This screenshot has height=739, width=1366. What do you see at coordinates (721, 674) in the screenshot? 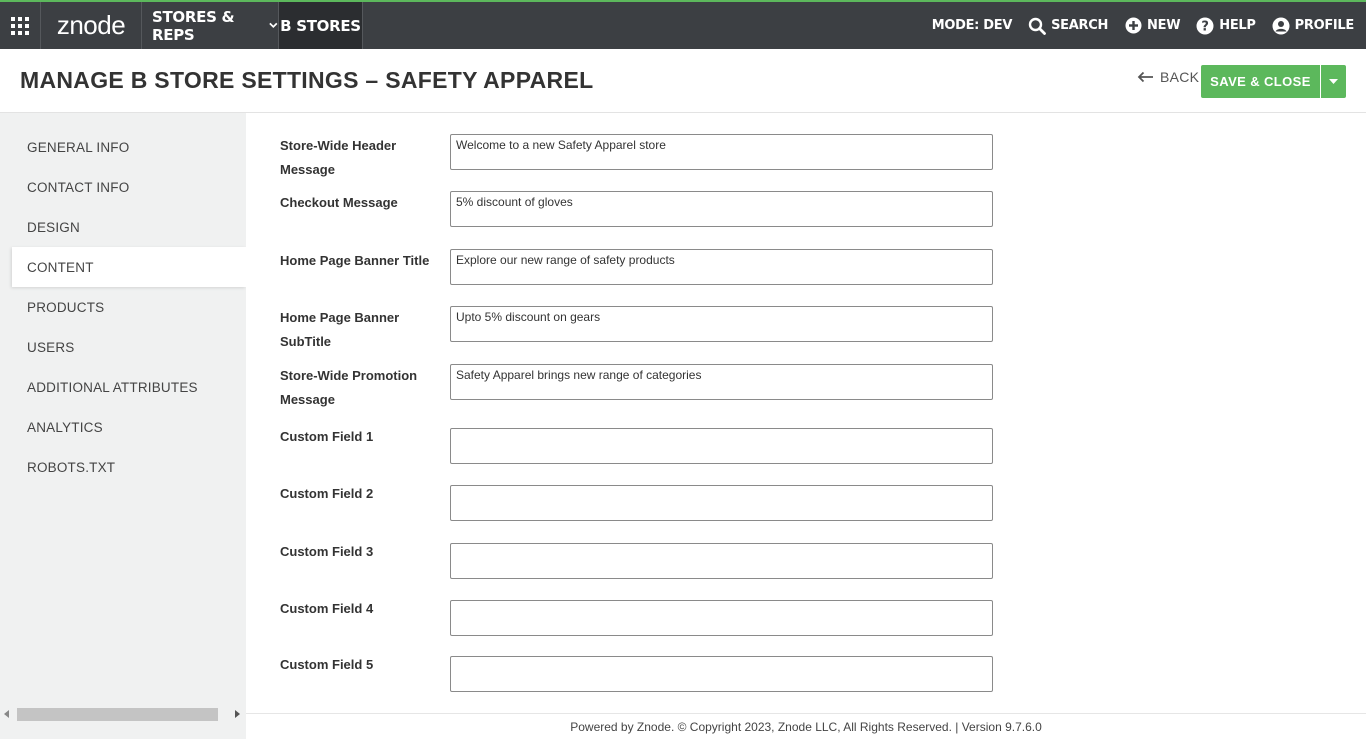
I see `custom-field-5-input` at bounding box center [721, 674].